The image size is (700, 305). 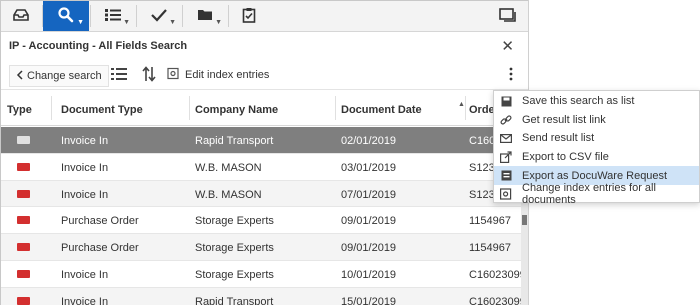 I want to click on clipboard-button, so click(x=249, y=16).